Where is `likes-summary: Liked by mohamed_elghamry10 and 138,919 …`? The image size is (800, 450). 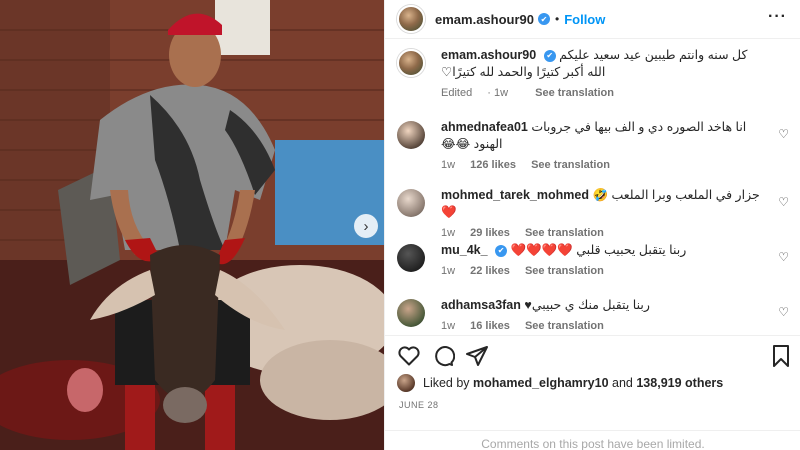
likes-summary: Liked by mohamed_elghamry10 and 138,919 … is located at coordinates (560, 383).